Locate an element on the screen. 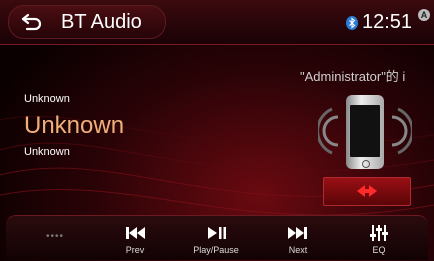  device-name: "Administrator"的 i is located at coordinates (353, 76).